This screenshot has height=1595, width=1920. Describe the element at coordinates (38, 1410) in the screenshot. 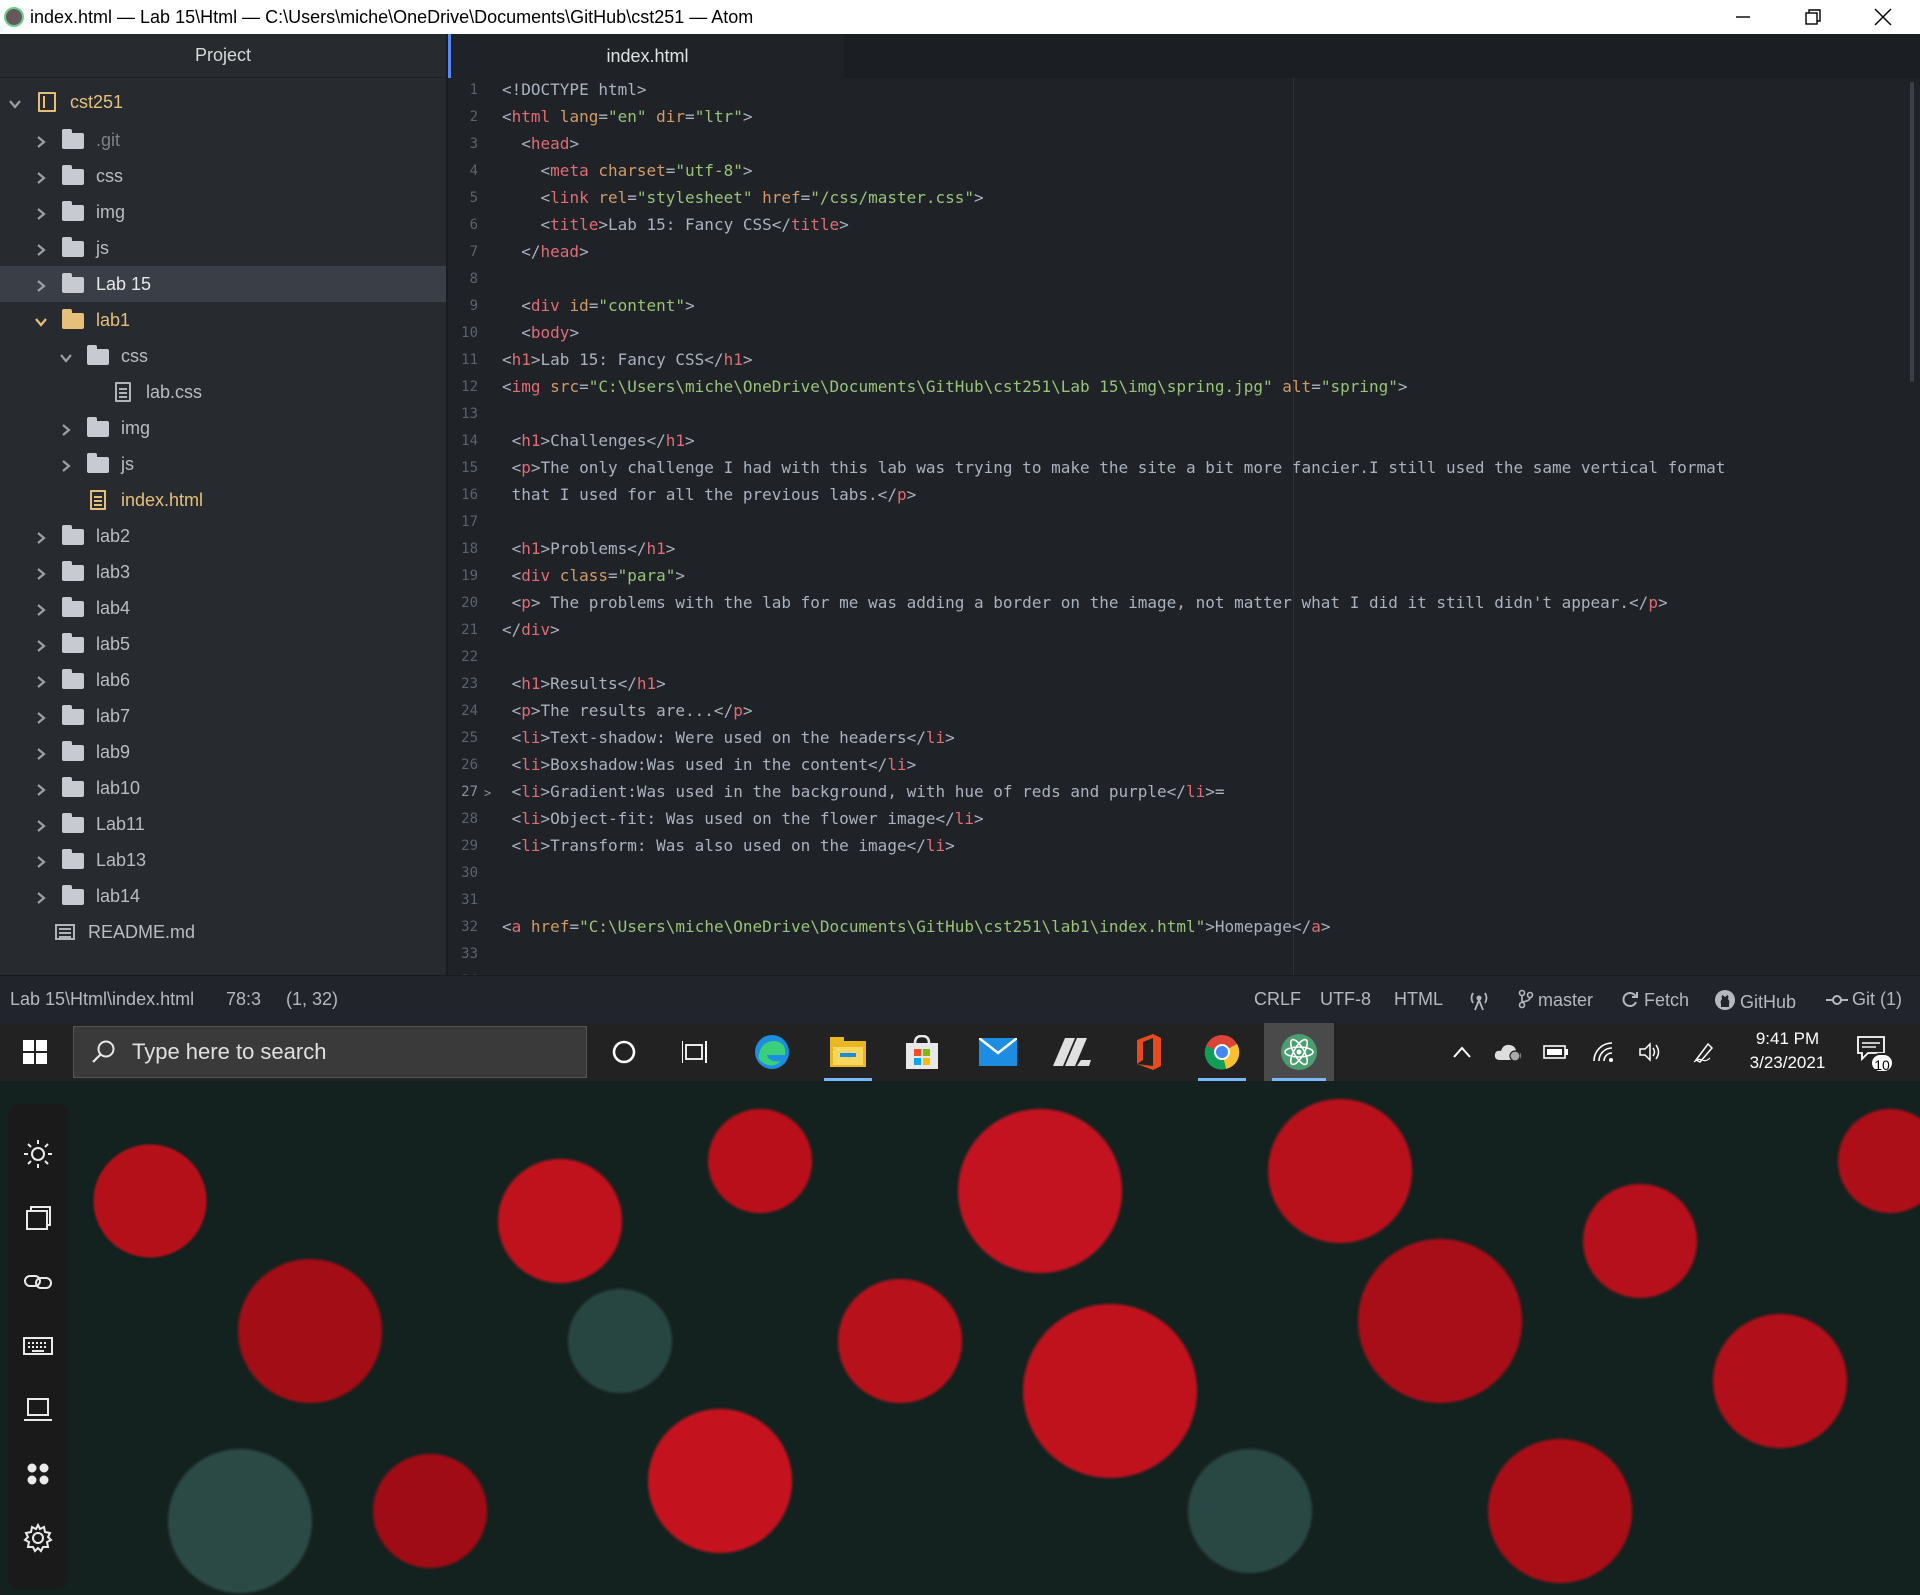

I see `project-quick-action` at that location.